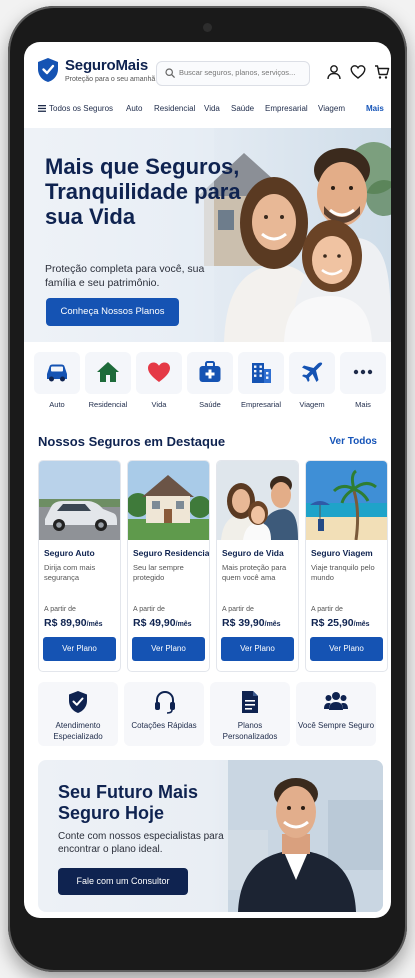 The width and height of the screenshot is (415, 978). I want to click on shield-check-icon, so click(78, 702).